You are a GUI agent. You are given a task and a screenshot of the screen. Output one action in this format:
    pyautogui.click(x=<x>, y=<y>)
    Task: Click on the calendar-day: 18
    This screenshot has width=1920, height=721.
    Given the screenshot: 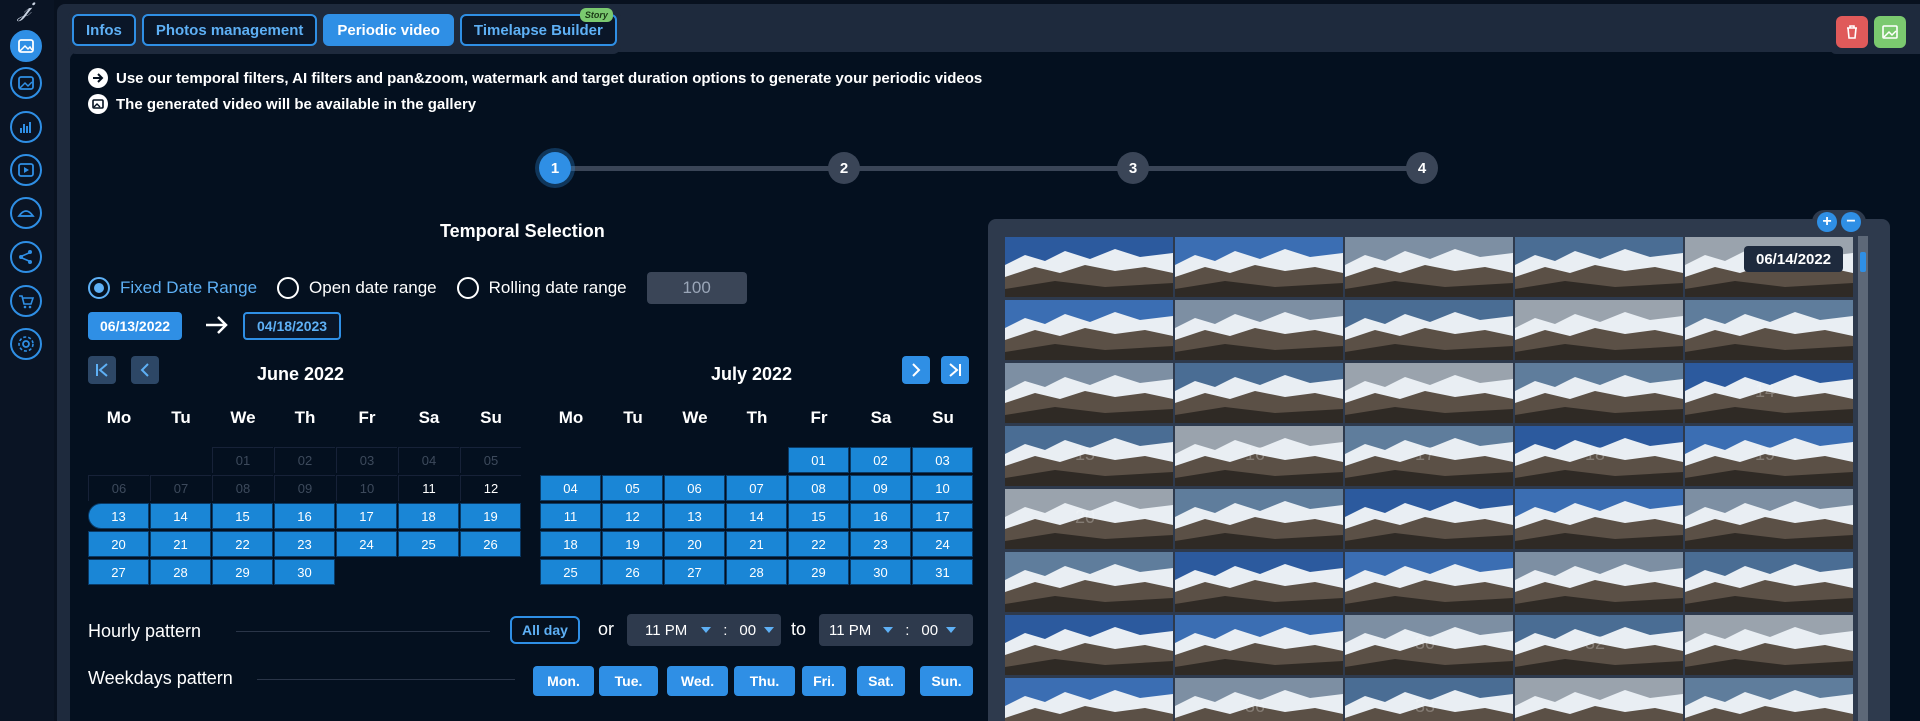 What is the action you would take?
    pyautogui.click(x=570, y=544)
    